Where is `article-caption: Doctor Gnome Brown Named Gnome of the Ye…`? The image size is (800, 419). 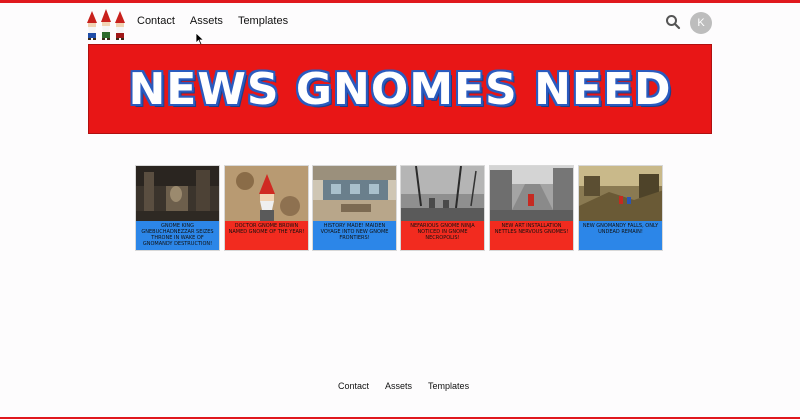
article-caption: Doctor Gnome Brown Named Gnome of the Ye… is located at coordinates (266, 235).